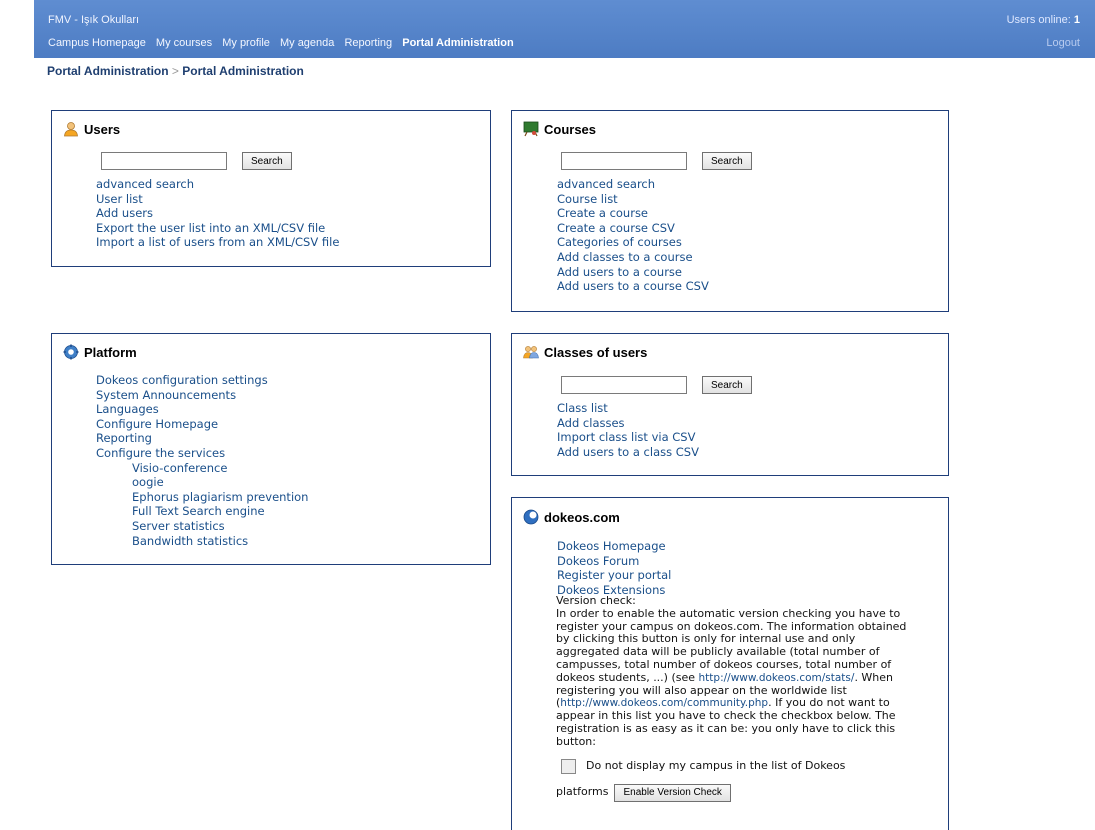 The image size is (1095, 830). What do you see at coordinates (727, 385) in the screenshot?
I see `classes-search-button: Search` at bounding box center [727, 385].